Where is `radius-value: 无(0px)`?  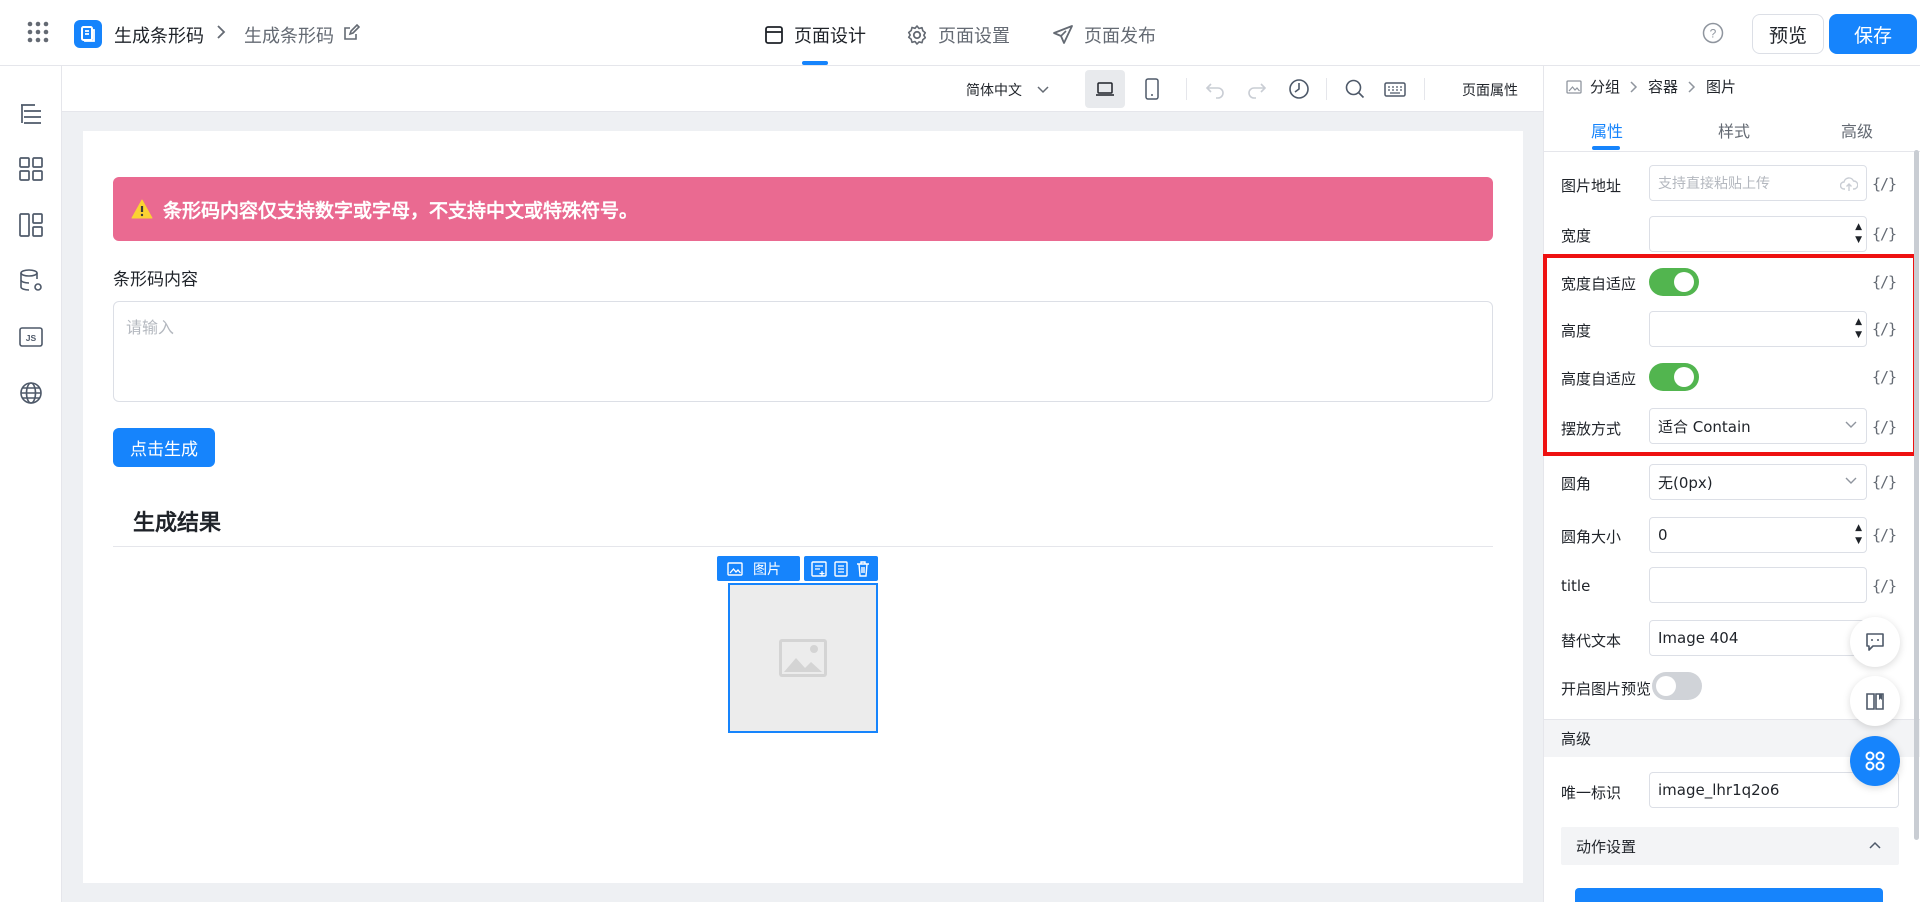
radius-value: 无(0px) is located at coordinates (1685, 482).